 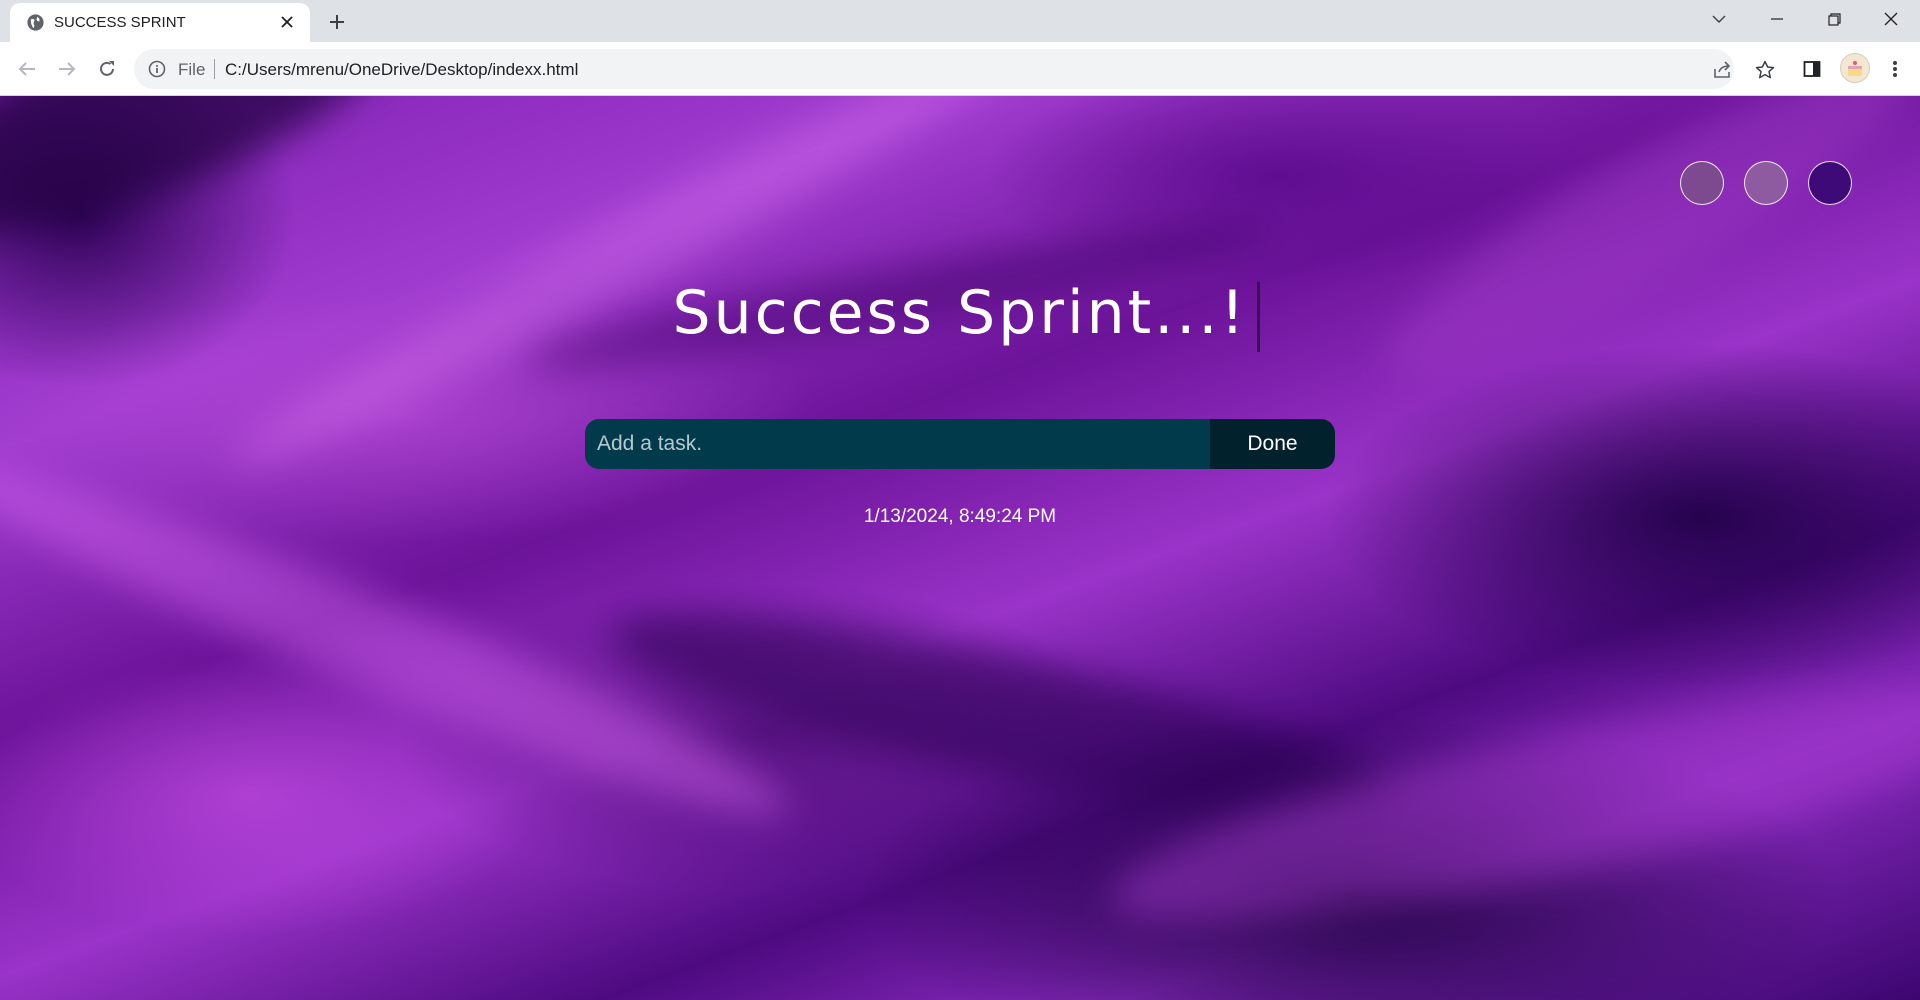 What do you see at coordinates (960, 21) in the screenshot?
I see `tab-strip: SUCCESS SPRINT` at bounding box center [960, 21].